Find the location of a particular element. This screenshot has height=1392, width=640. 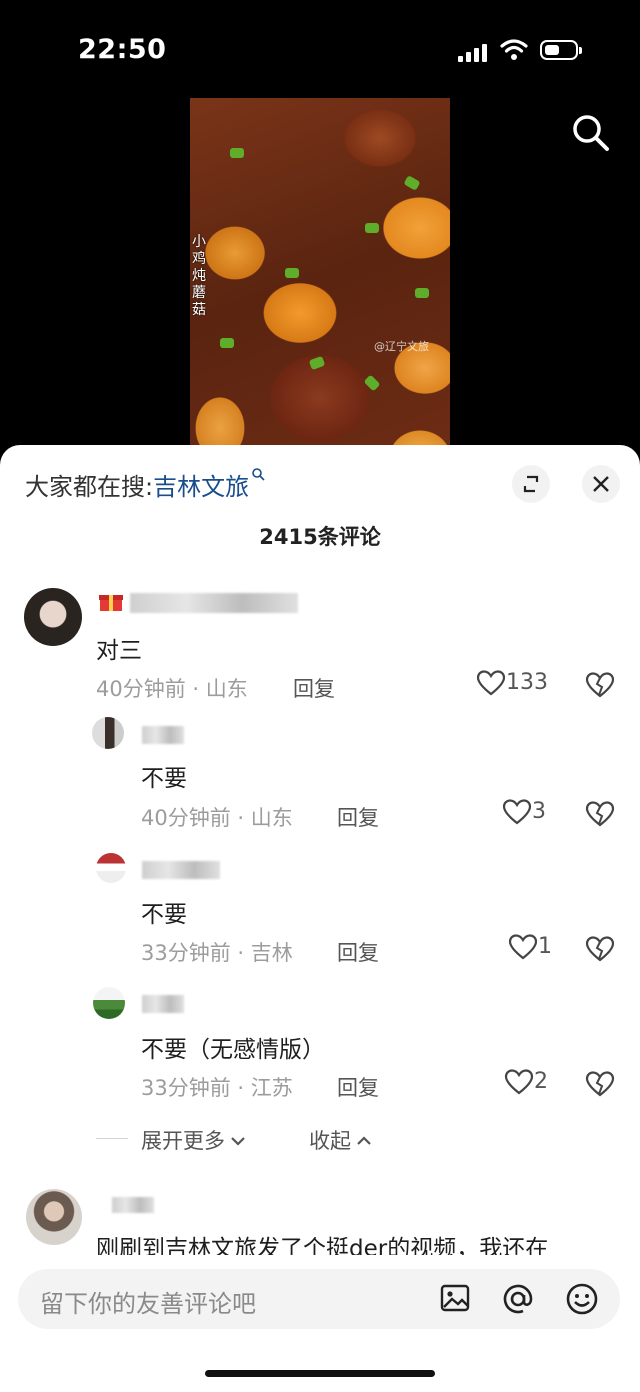

video-player: 小鸡炖蘑菇 @辽宁文旅 is located at coordinates (320, 278).